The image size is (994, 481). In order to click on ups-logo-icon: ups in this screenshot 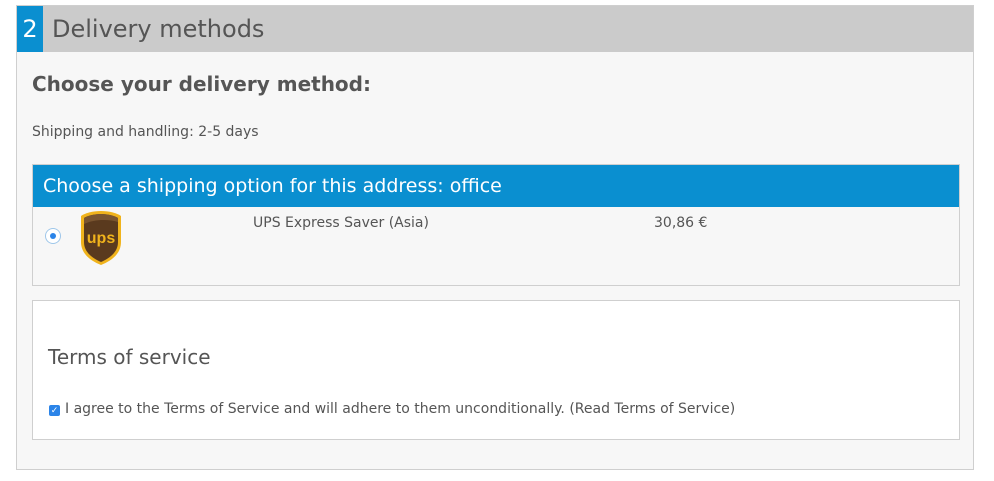, I will do `click(101, 238)`.